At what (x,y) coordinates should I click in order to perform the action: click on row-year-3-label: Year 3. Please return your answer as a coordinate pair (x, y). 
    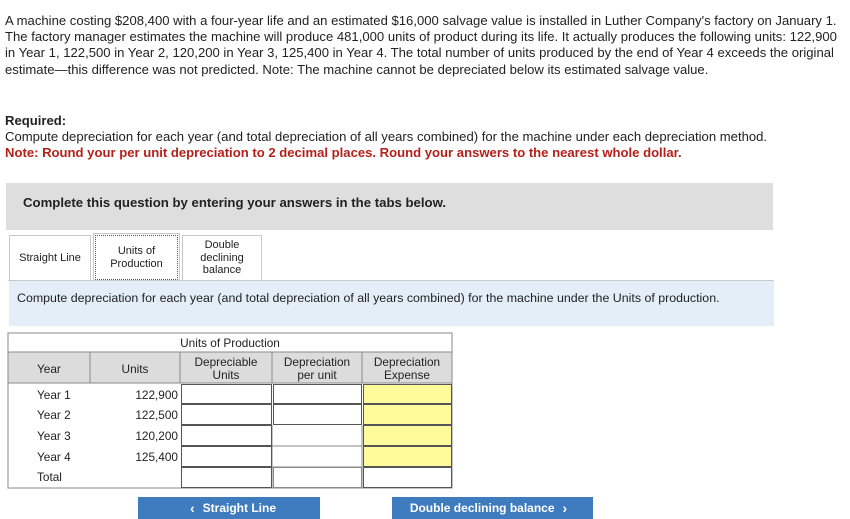
    Looking at the image, I should click on (54, 436).